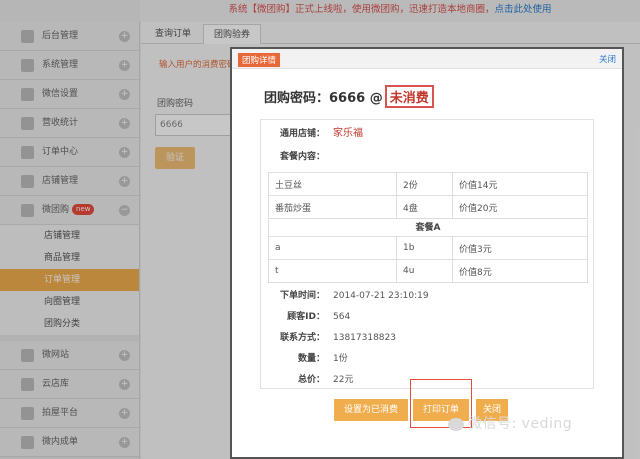  I want to click on coupon-code-line: 团购密码：6666 @ 未消费, so click(349, 96).